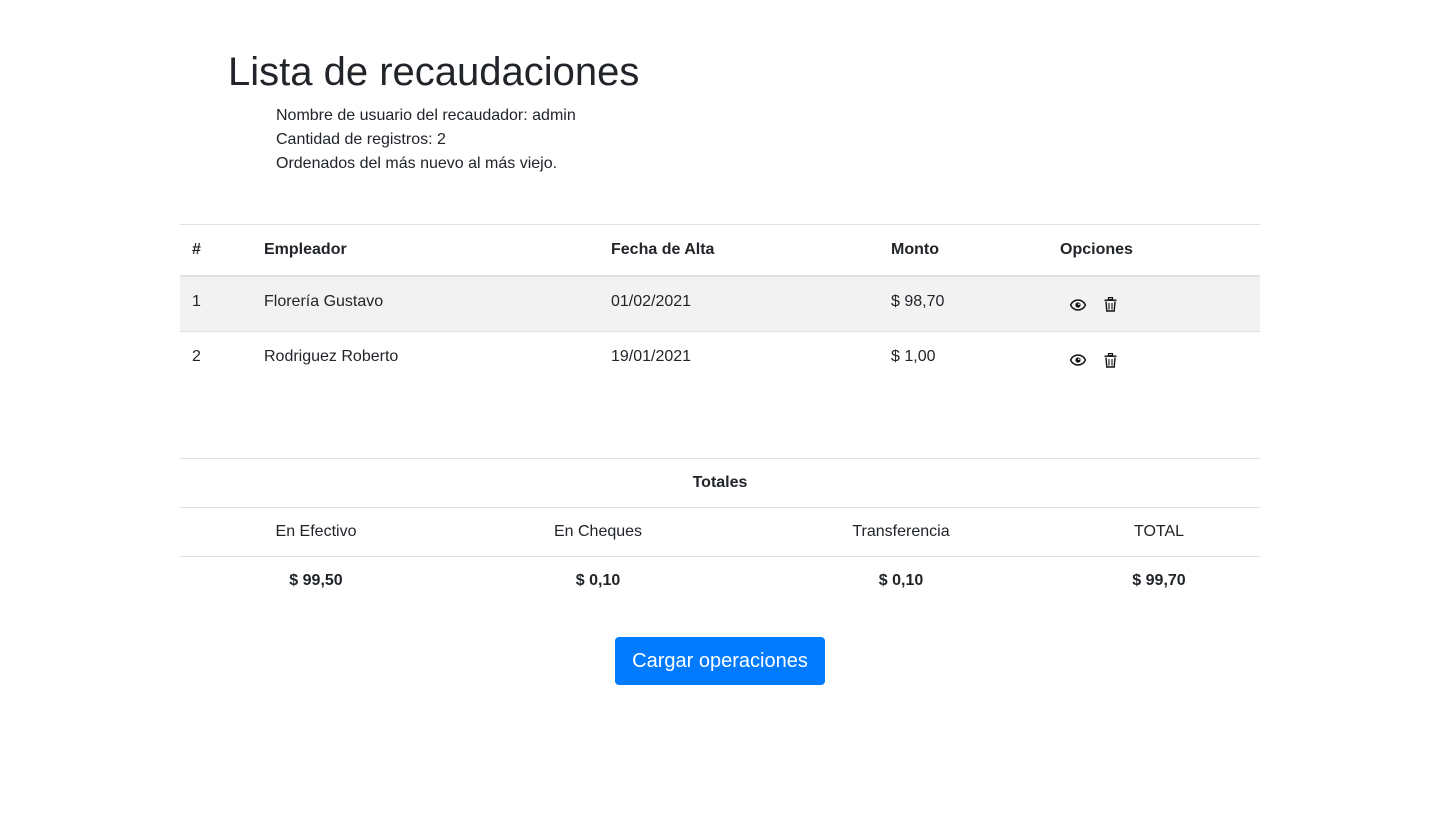 The width and height of the screenshot is (1440, 838). I want to click on table-row: 2 Rodriguez Roberto 19/01/2021 $ 1,00, so click(720, 359).